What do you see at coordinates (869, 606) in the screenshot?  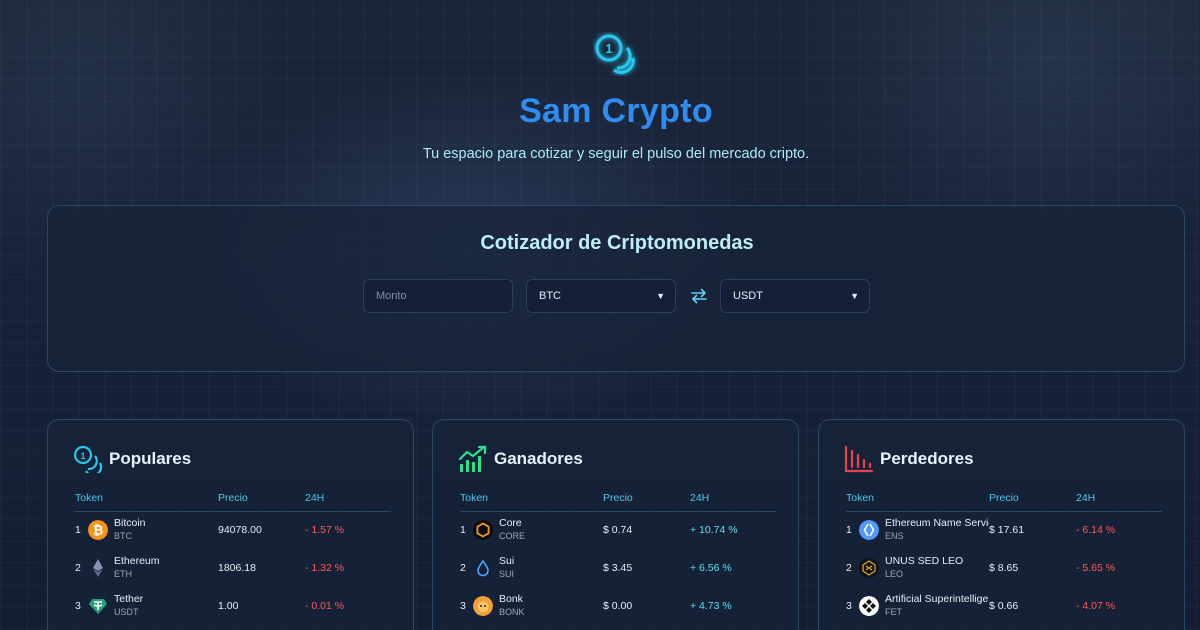 I see `fet-icon` at bounding box center [869, 606].